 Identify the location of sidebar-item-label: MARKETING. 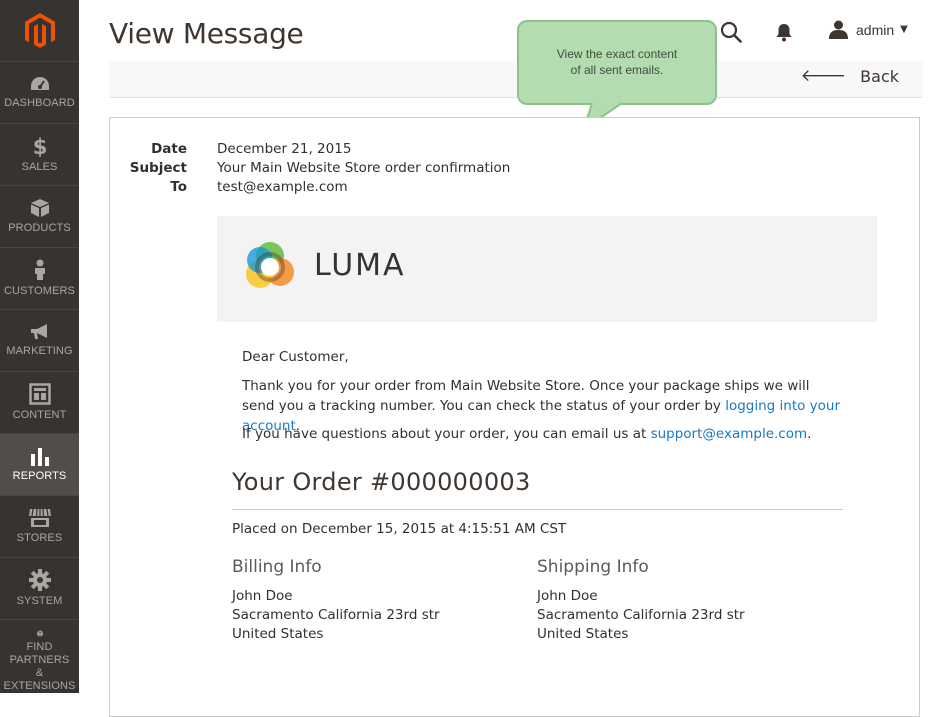
(39, 351).